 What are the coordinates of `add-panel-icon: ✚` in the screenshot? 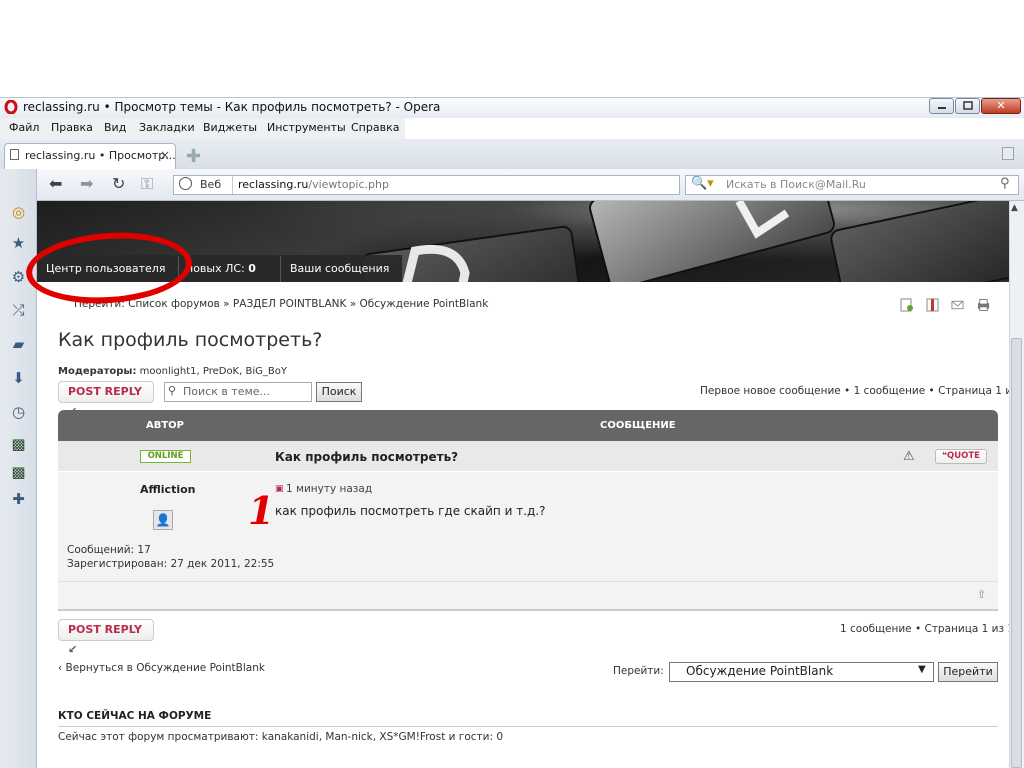 It's located at (18, 499).